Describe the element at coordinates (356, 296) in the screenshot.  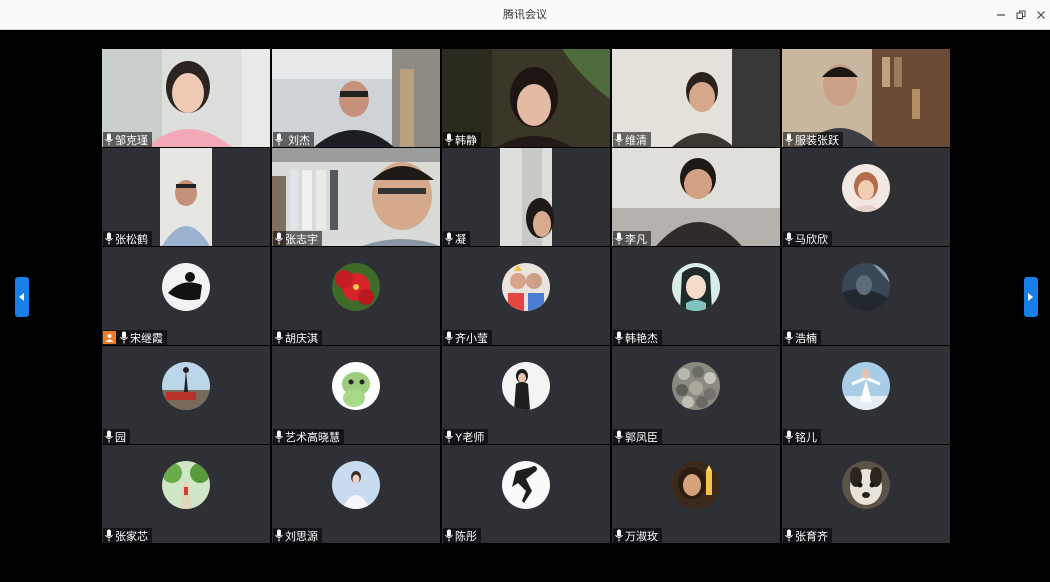
I see `participant-tile: 胡庆淇` at that location.